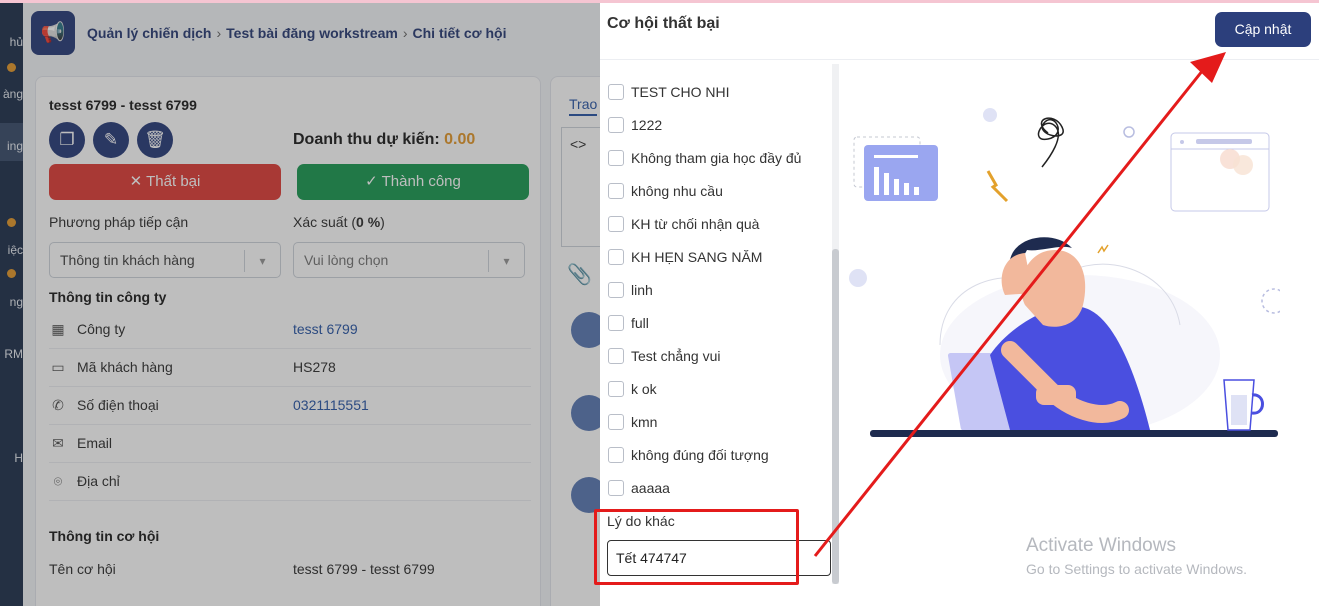 Image resolution: width=1319 pixels, height=606 pixels. Describe the element at coordinates (644, 422) in the screenshot. I see `reason-label: kmn` at that location.